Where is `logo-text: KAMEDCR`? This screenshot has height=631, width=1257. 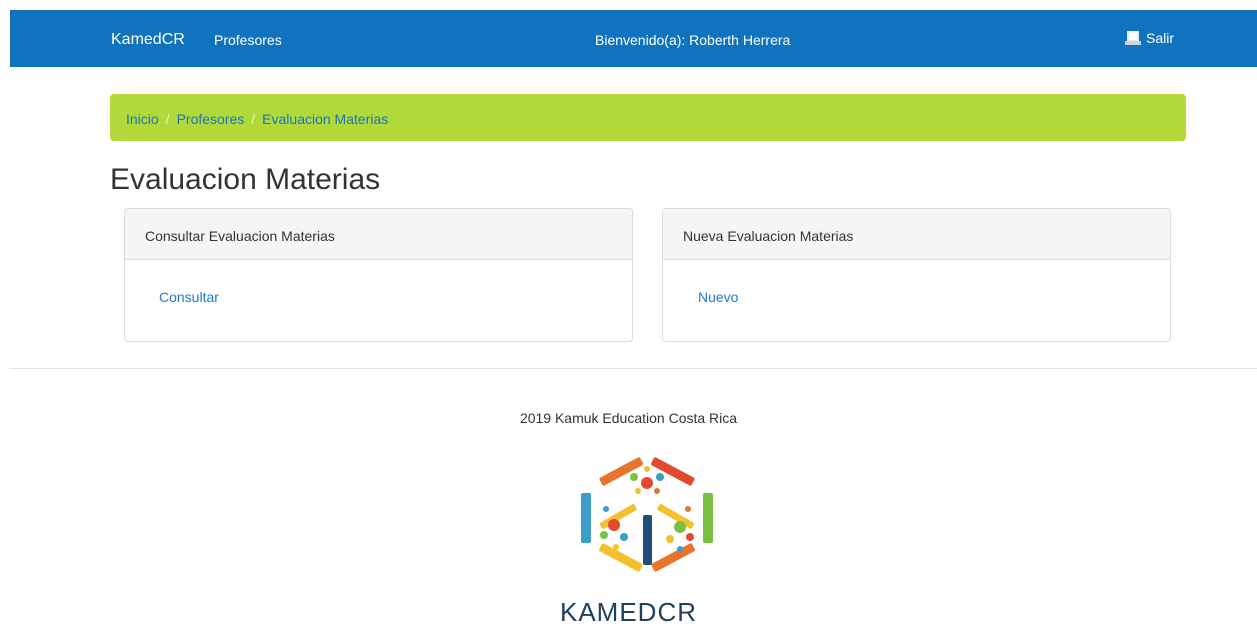
logo-text: KAMEDCR is located at coordinates (628, 612).